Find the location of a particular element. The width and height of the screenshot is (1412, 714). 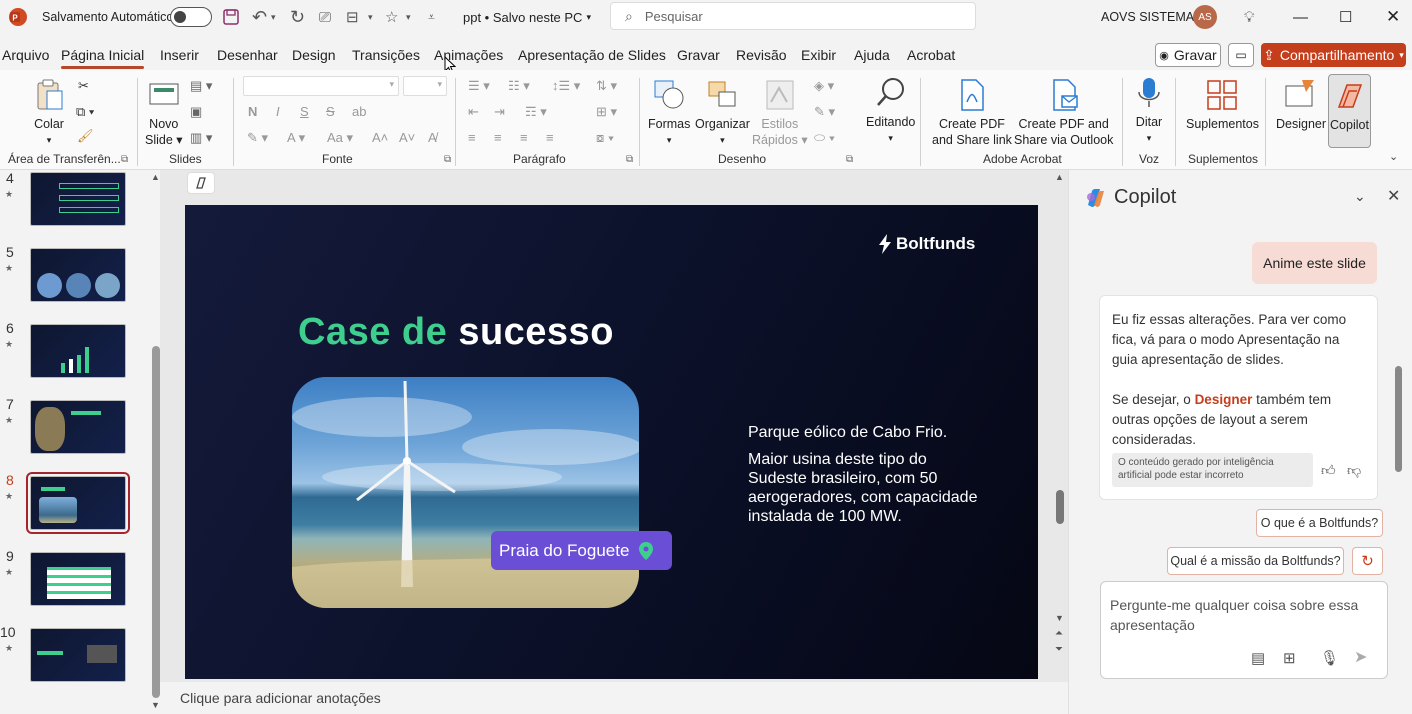

create-pdf-outlook-button: Create PDF and Share via Outlook is located at coordinates (1063, 113).